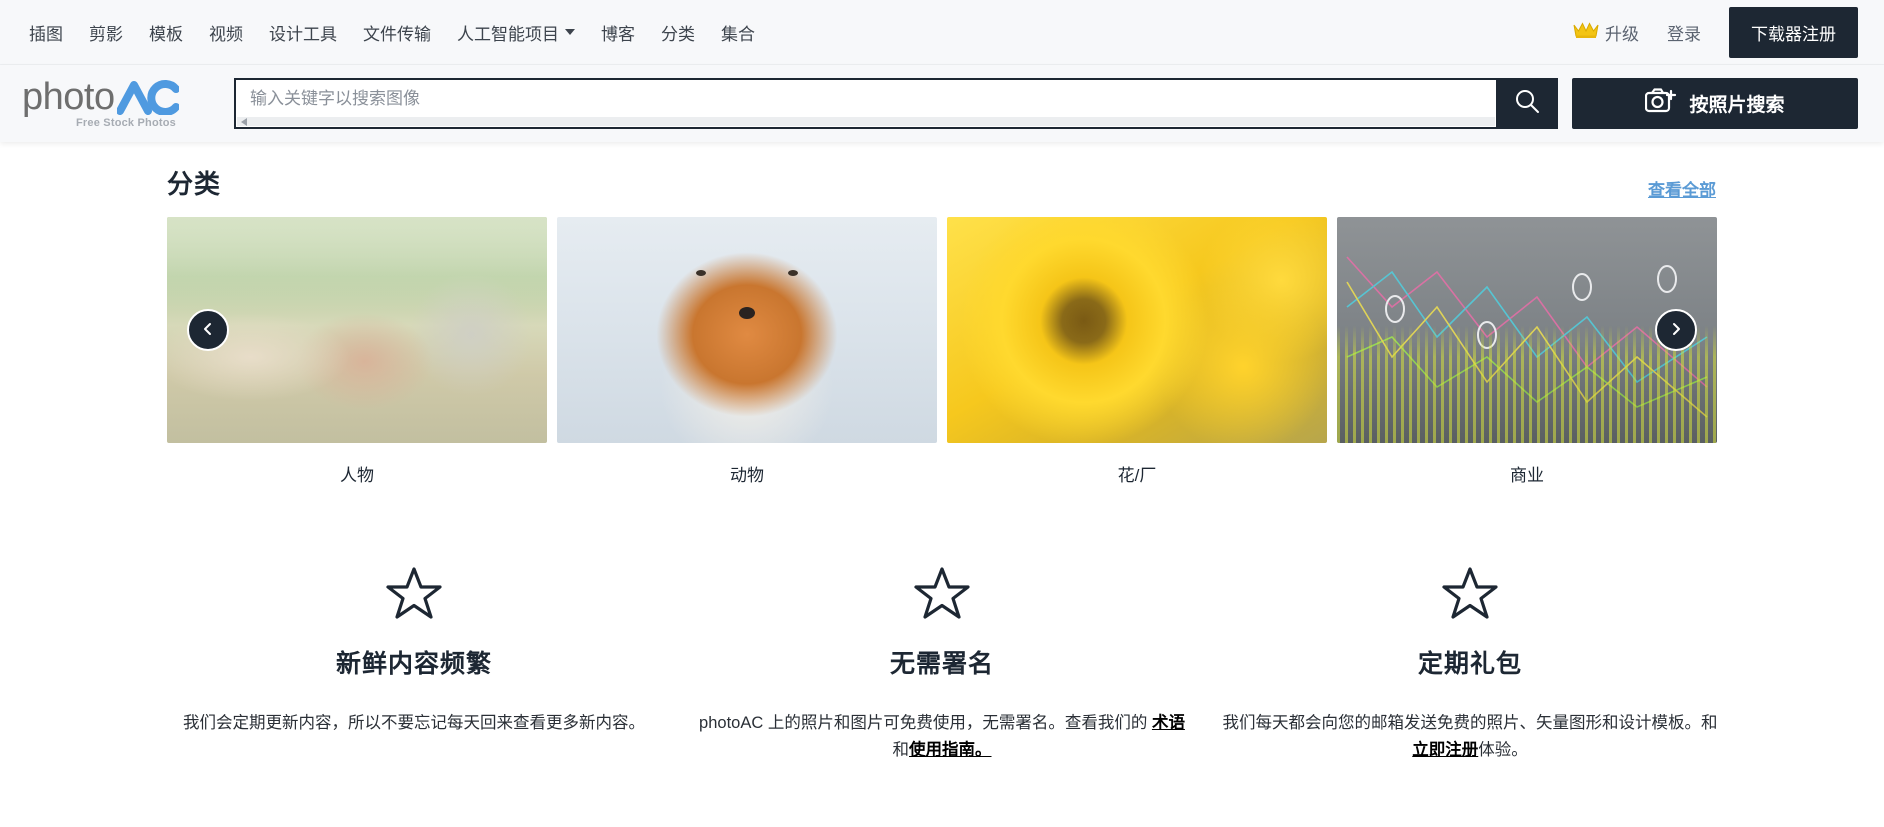 This screenshot has height=827, width=1884. I want to click on photo-search-button: 按照片搜索, so click(1715, 103).